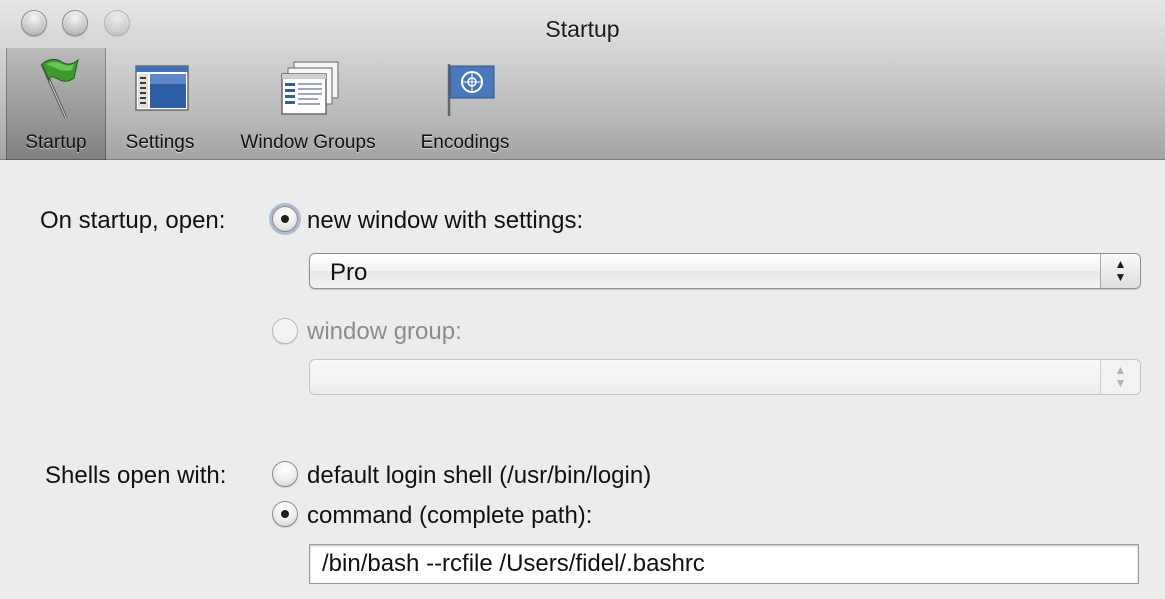  I want to click on toolbar-item-window-groups: Window Groups, so click(308, 104).